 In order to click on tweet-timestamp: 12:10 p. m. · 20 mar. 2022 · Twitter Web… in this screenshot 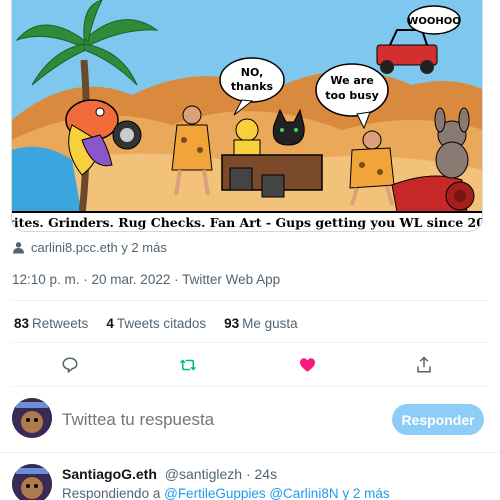, I will do `click(146, 279)`.